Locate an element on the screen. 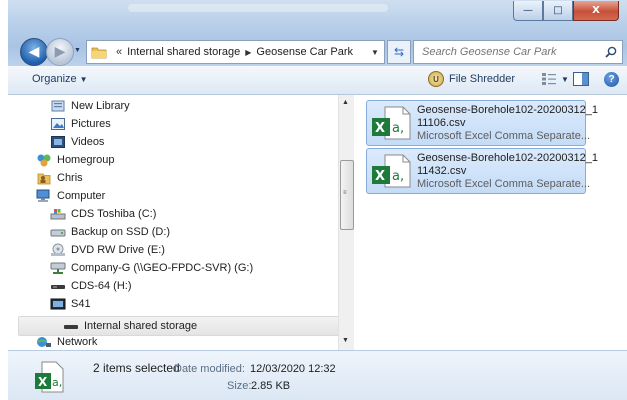 This screenshot has width=627, height=400. removable-drive-icon is located at coordinates (58, 286).